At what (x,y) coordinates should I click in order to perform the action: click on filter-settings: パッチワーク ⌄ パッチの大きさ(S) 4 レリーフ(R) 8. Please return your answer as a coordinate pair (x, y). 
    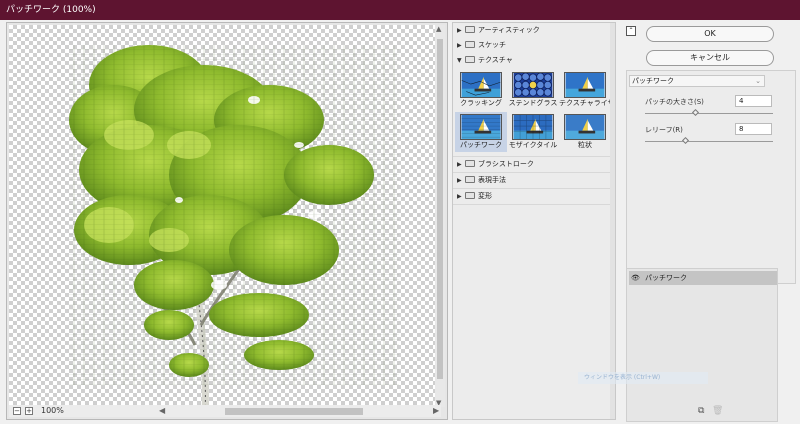
    Looking at the image, I should click on (711, 177).